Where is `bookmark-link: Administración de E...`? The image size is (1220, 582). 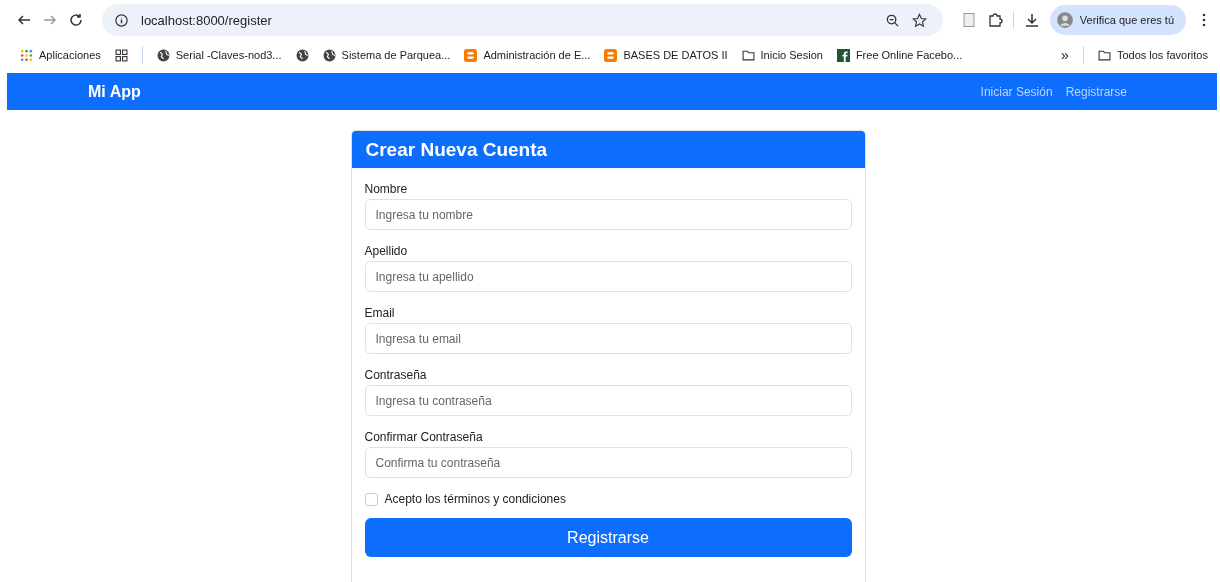
bookmark-link: Administración de E... is located at coordinates (527, 55).